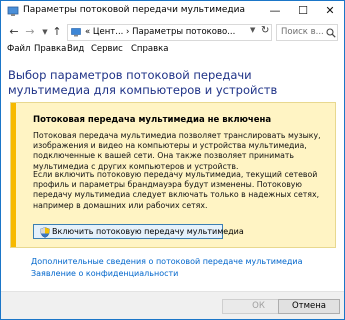  Describe the element at coordinates (45, 232) in the screenshot. I see `uac-shield-icon` at that location.